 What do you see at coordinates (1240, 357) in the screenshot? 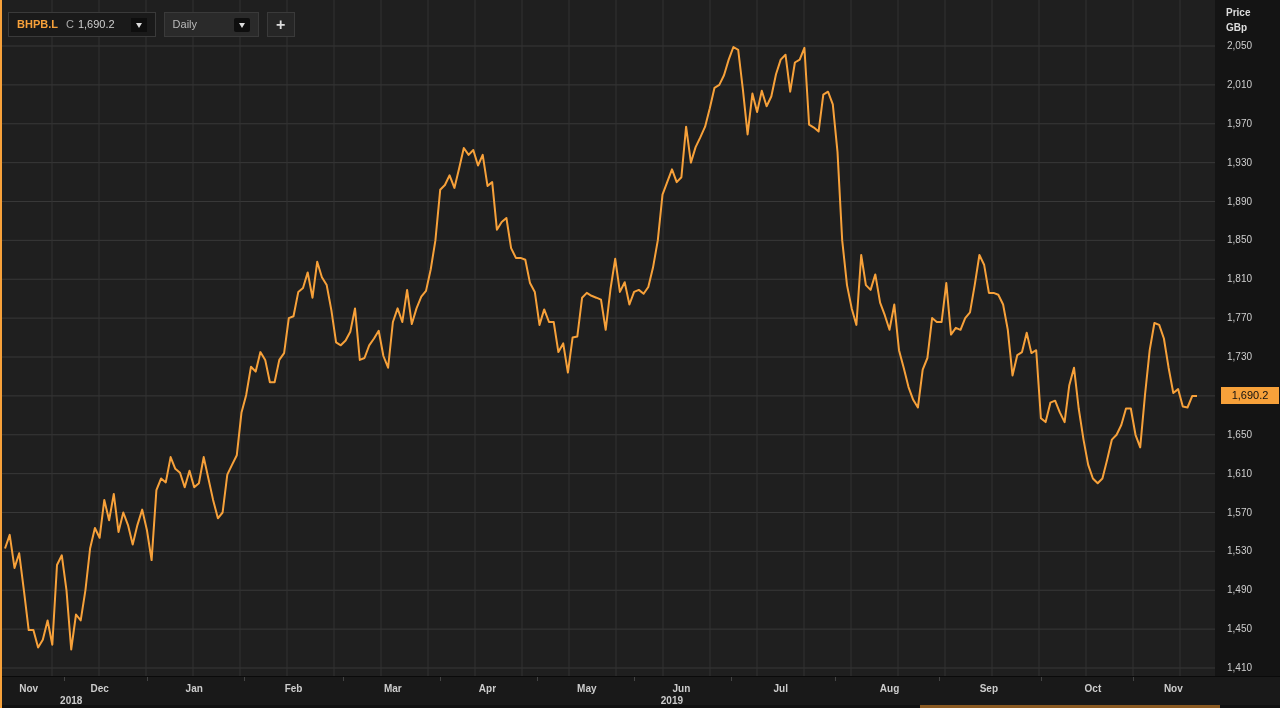
I see `y-axis-label: 1,730` at bounding box center [1240, 357].